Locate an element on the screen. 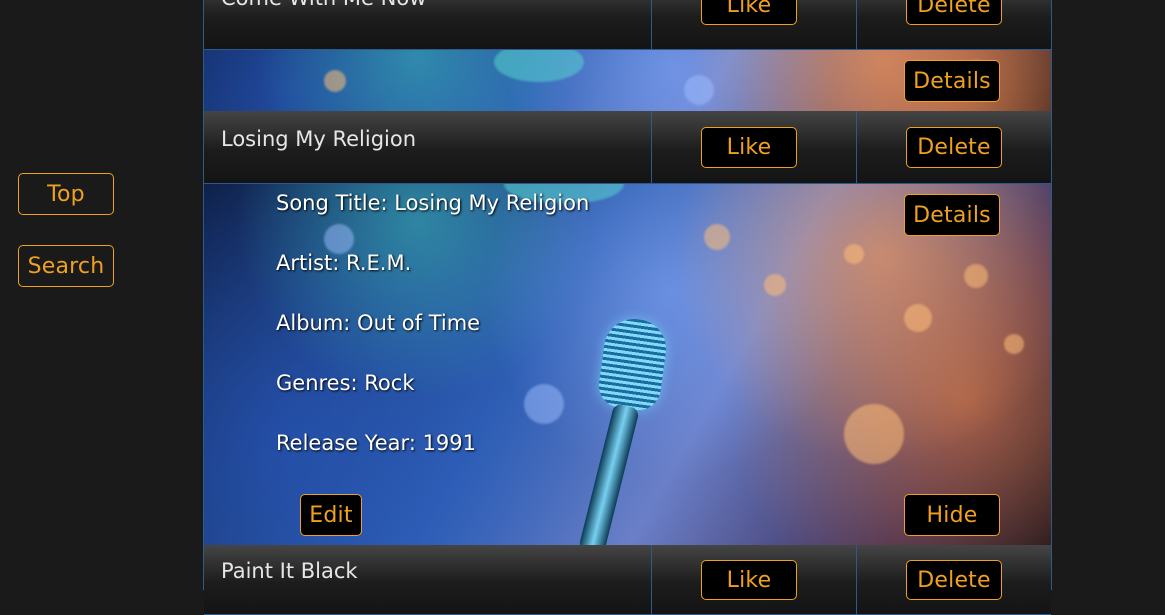 This screenshot has width=1165, height=615. hide-button: Hide is located at coordinates (952, 515).